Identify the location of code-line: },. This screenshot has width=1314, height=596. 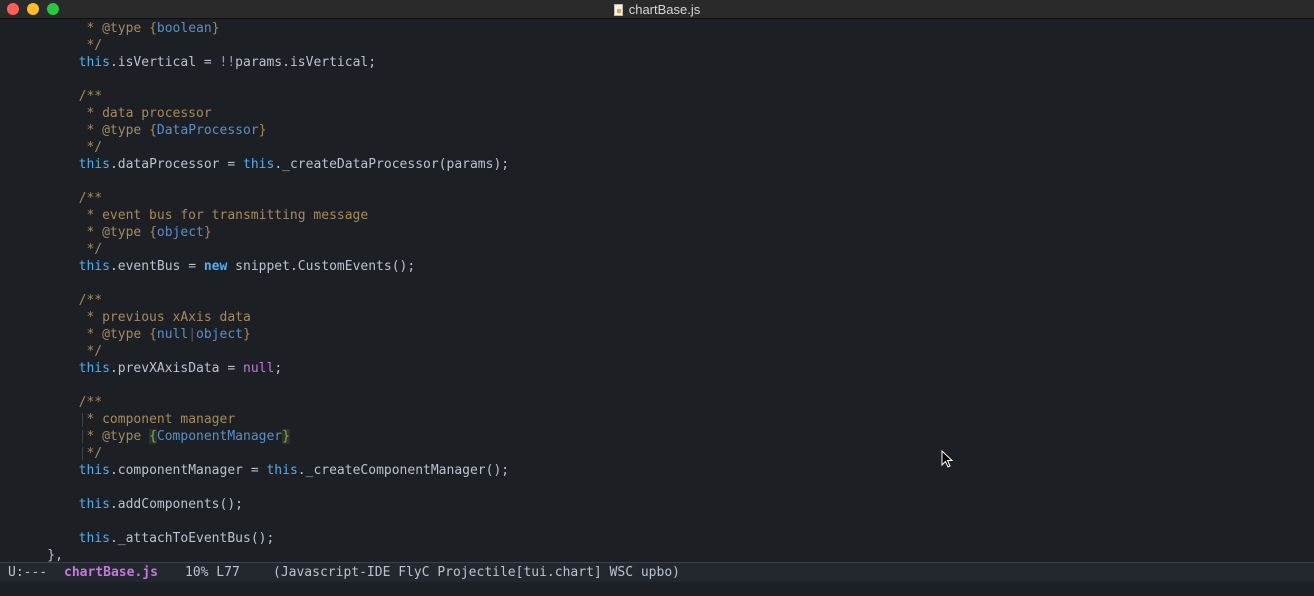
(39, 554).